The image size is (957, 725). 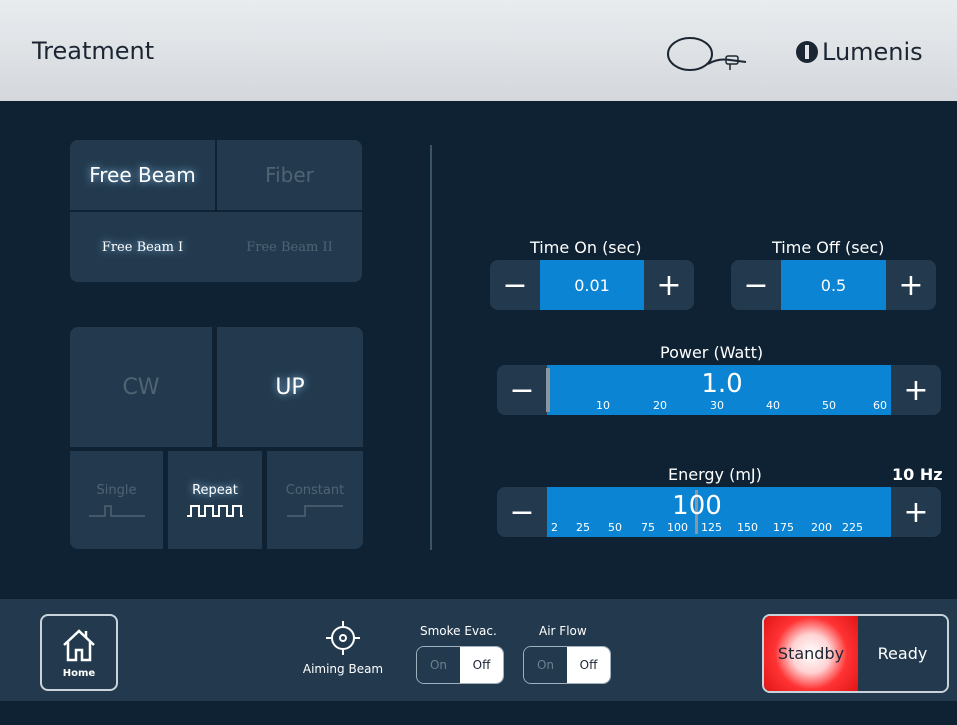 What do you see at coordinates (707, 54) in the screenshot?
I see `handpiece-icon` at bounding box center [707, 54].